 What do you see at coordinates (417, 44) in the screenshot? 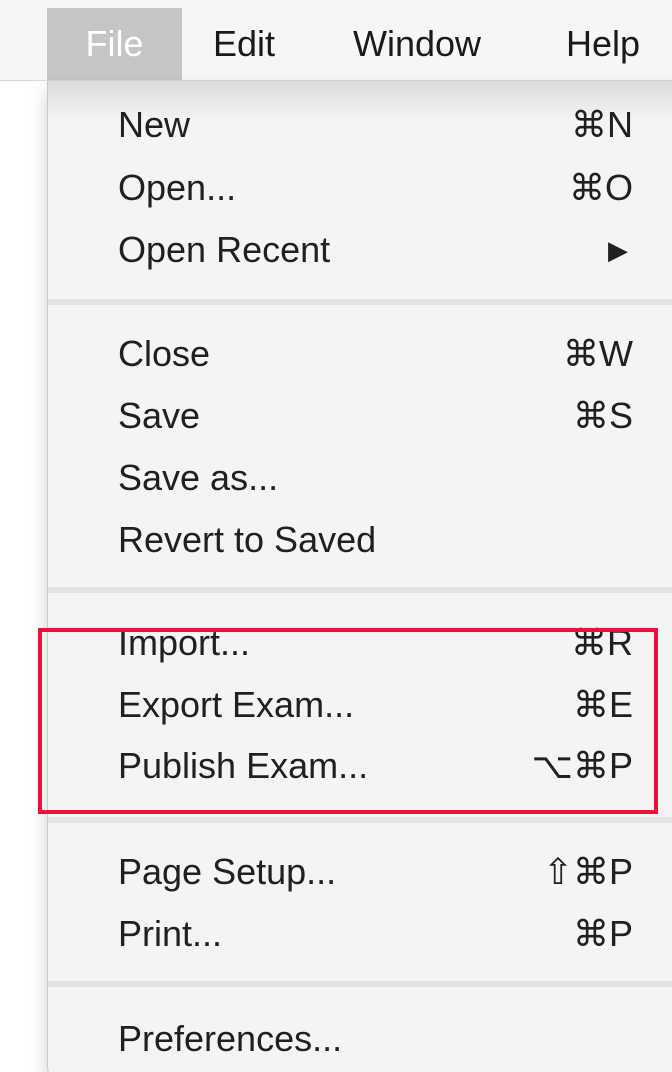
I see `menubar-window: Window` at bounding box center [417, 44].